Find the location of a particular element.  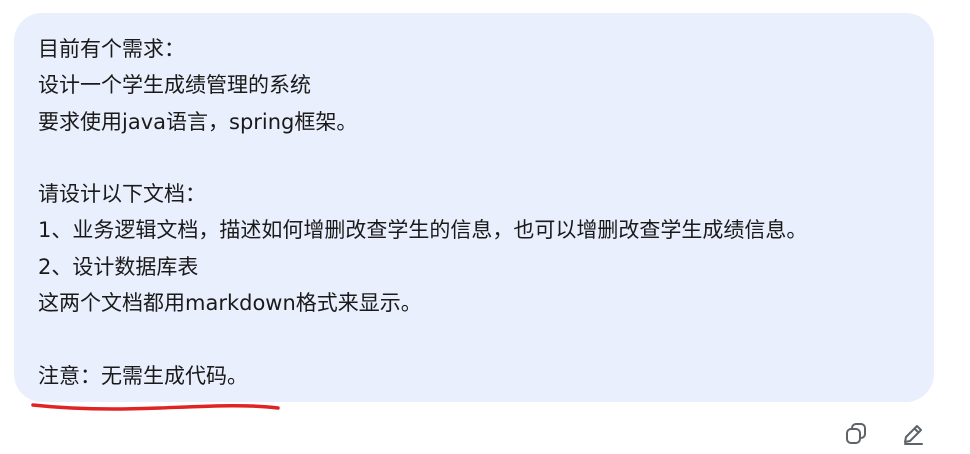

red-annotation-underline is located at coordinates (155, 407).